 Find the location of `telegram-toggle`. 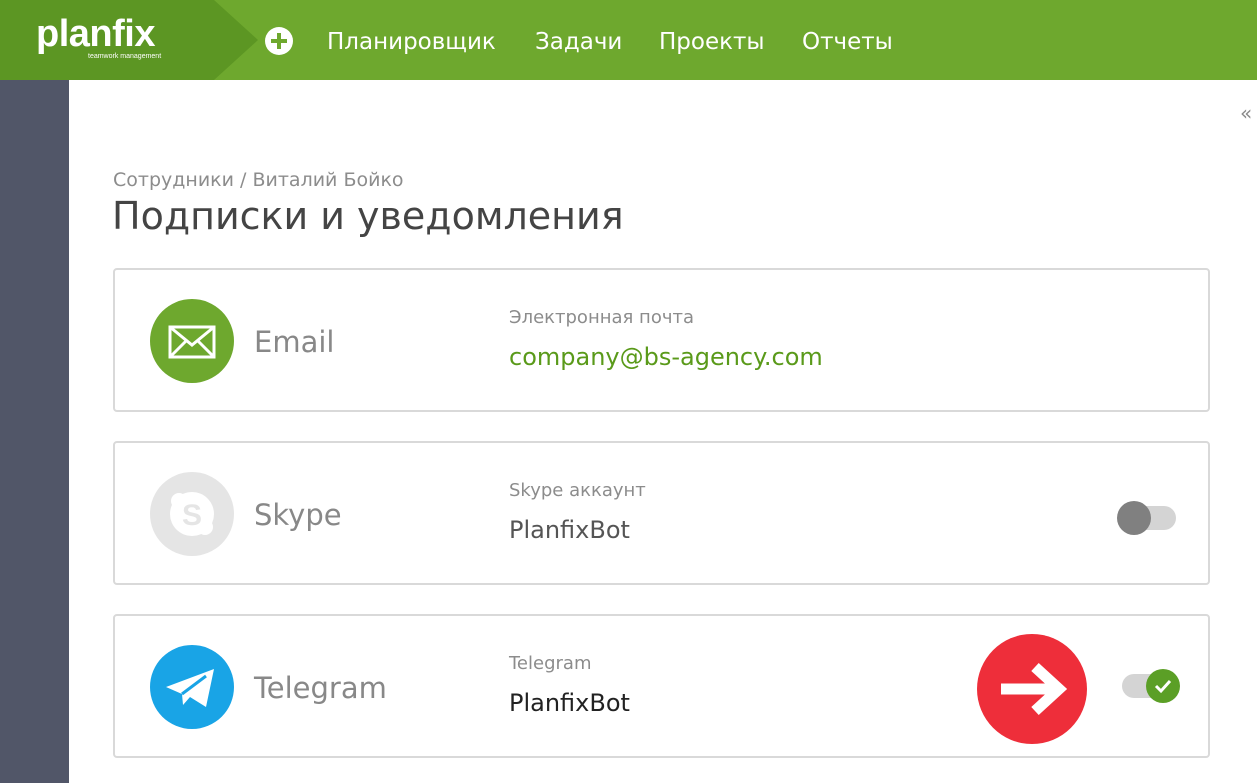

telegram-toggle is located at coordinates (1151, 686).